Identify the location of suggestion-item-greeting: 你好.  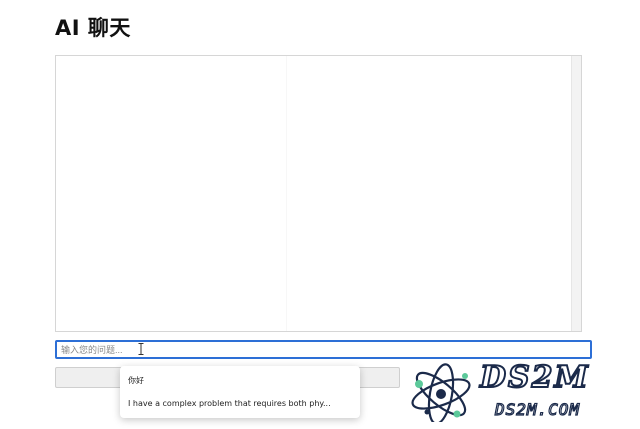
(136, 380).